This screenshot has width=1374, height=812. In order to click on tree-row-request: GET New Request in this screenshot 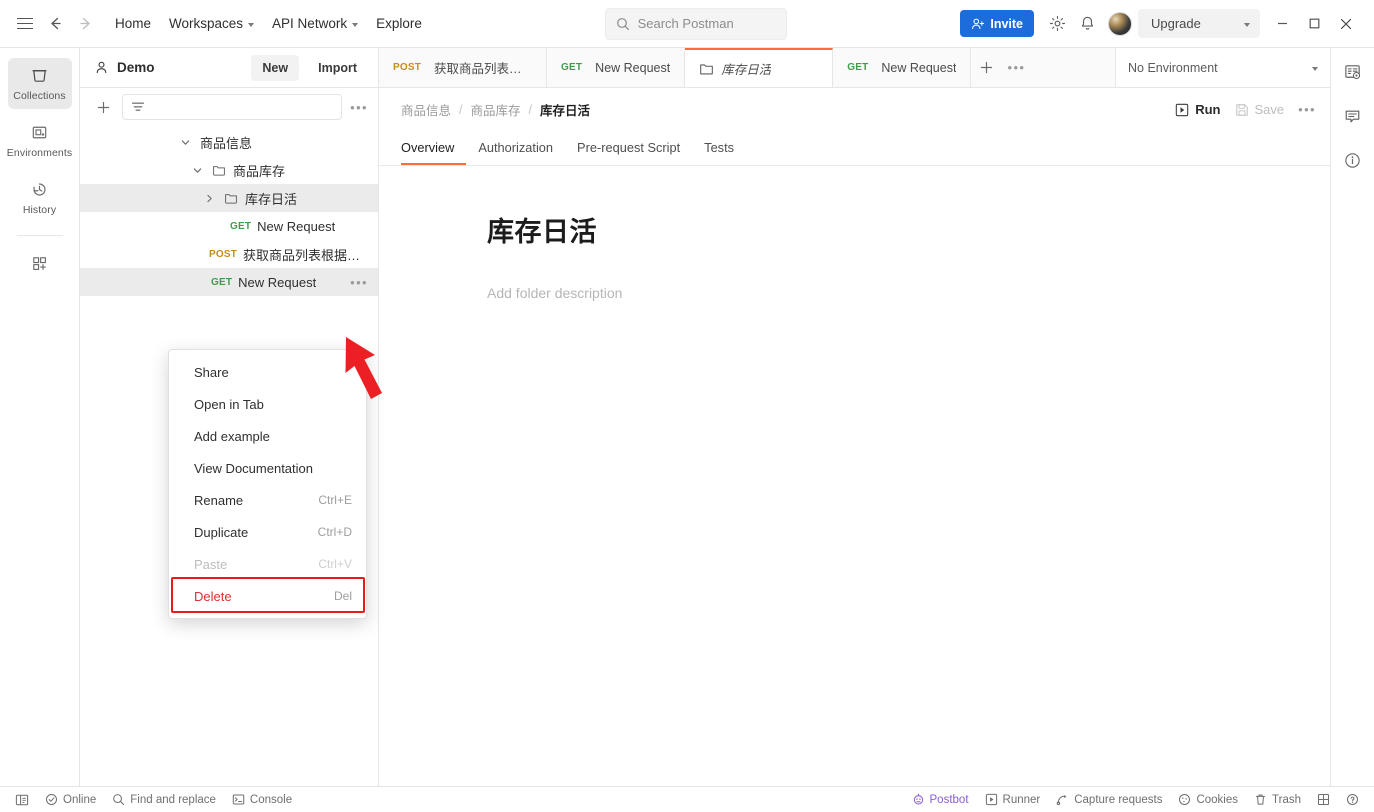, I will do `click(229, 226)`.